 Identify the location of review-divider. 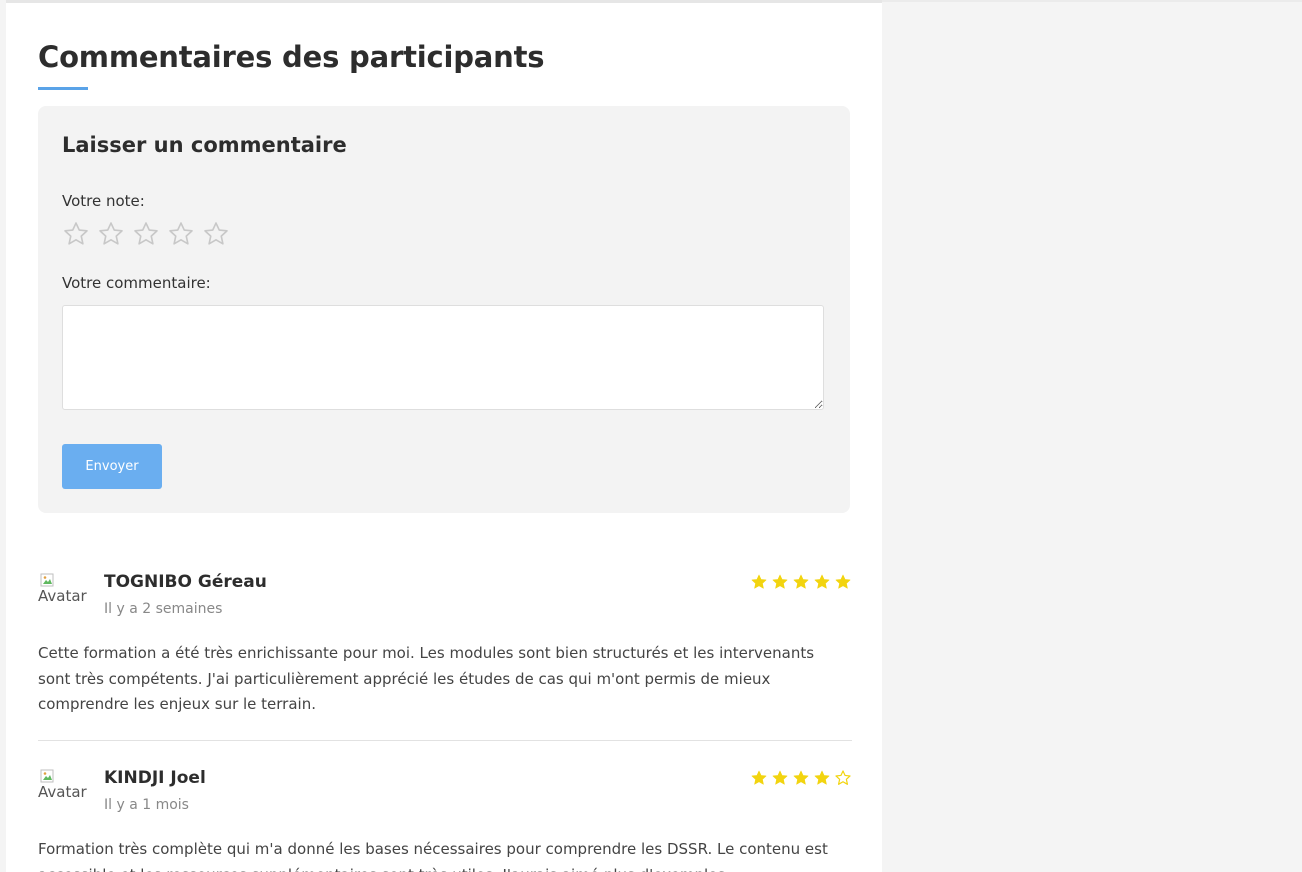
(445, 740).